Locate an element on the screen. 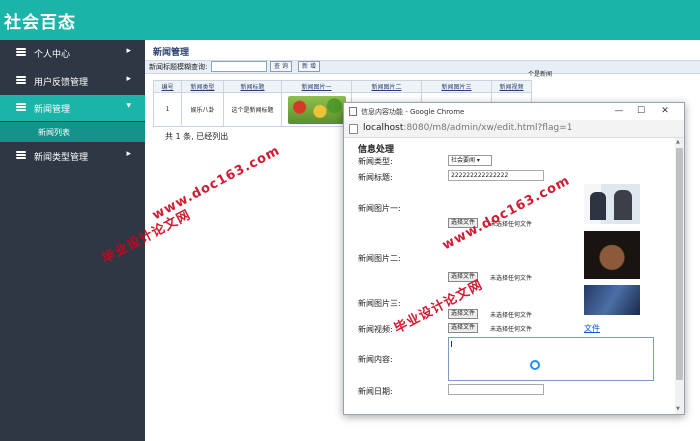  column-header: 新闻图片二 is located at coordinates (386, 86).